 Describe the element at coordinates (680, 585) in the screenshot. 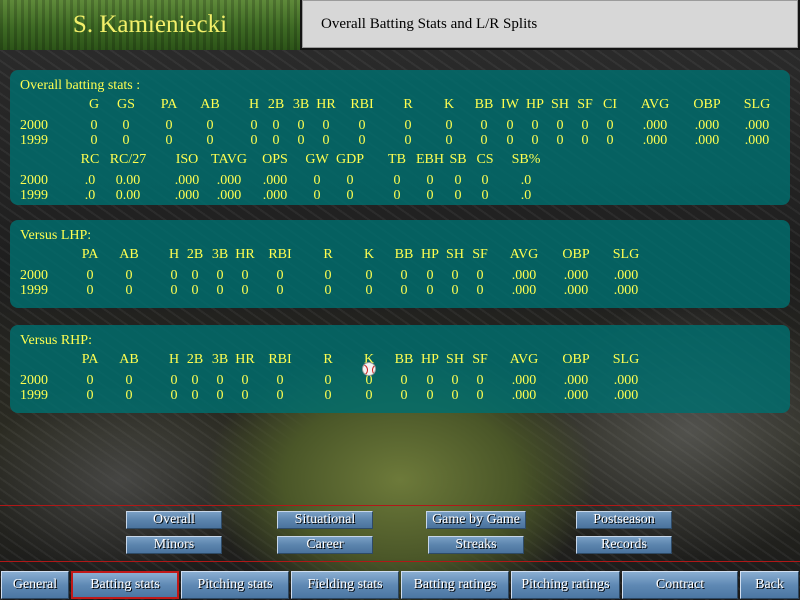

I see `tab-contract: Contract` at that location.